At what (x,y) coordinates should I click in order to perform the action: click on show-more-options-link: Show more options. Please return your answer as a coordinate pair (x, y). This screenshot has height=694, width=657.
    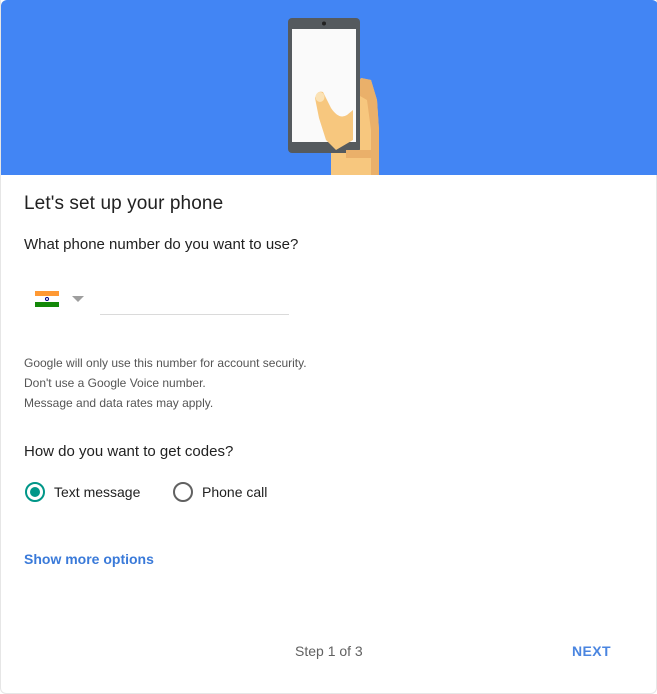
    Looking at the image, I should click on (89, 559).